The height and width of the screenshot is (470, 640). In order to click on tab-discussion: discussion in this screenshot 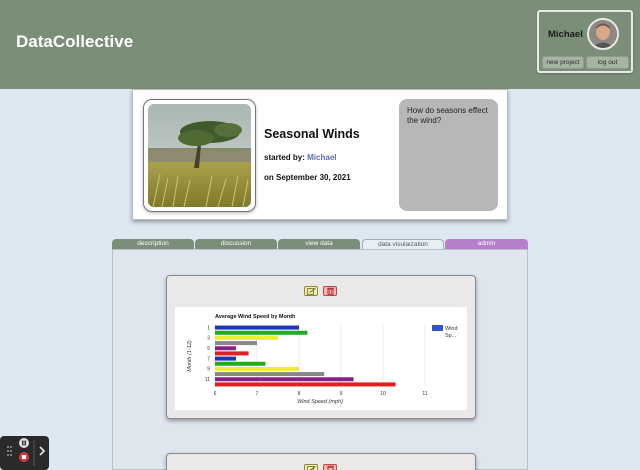, I will do `click(236, 244)`.